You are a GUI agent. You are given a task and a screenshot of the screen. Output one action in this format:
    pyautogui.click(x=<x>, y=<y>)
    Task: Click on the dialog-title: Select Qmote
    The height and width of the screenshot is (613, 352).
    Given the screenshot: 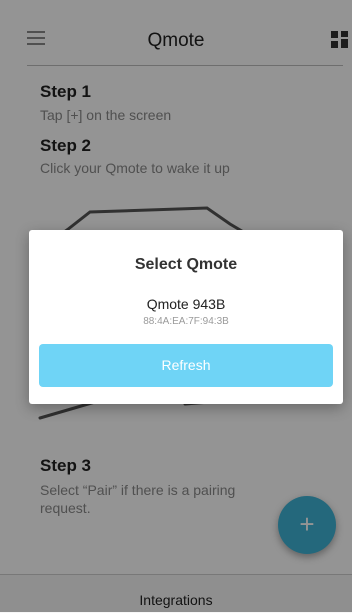 What is the action you would take?
    pyautogui.click(x=186, y=264)
    